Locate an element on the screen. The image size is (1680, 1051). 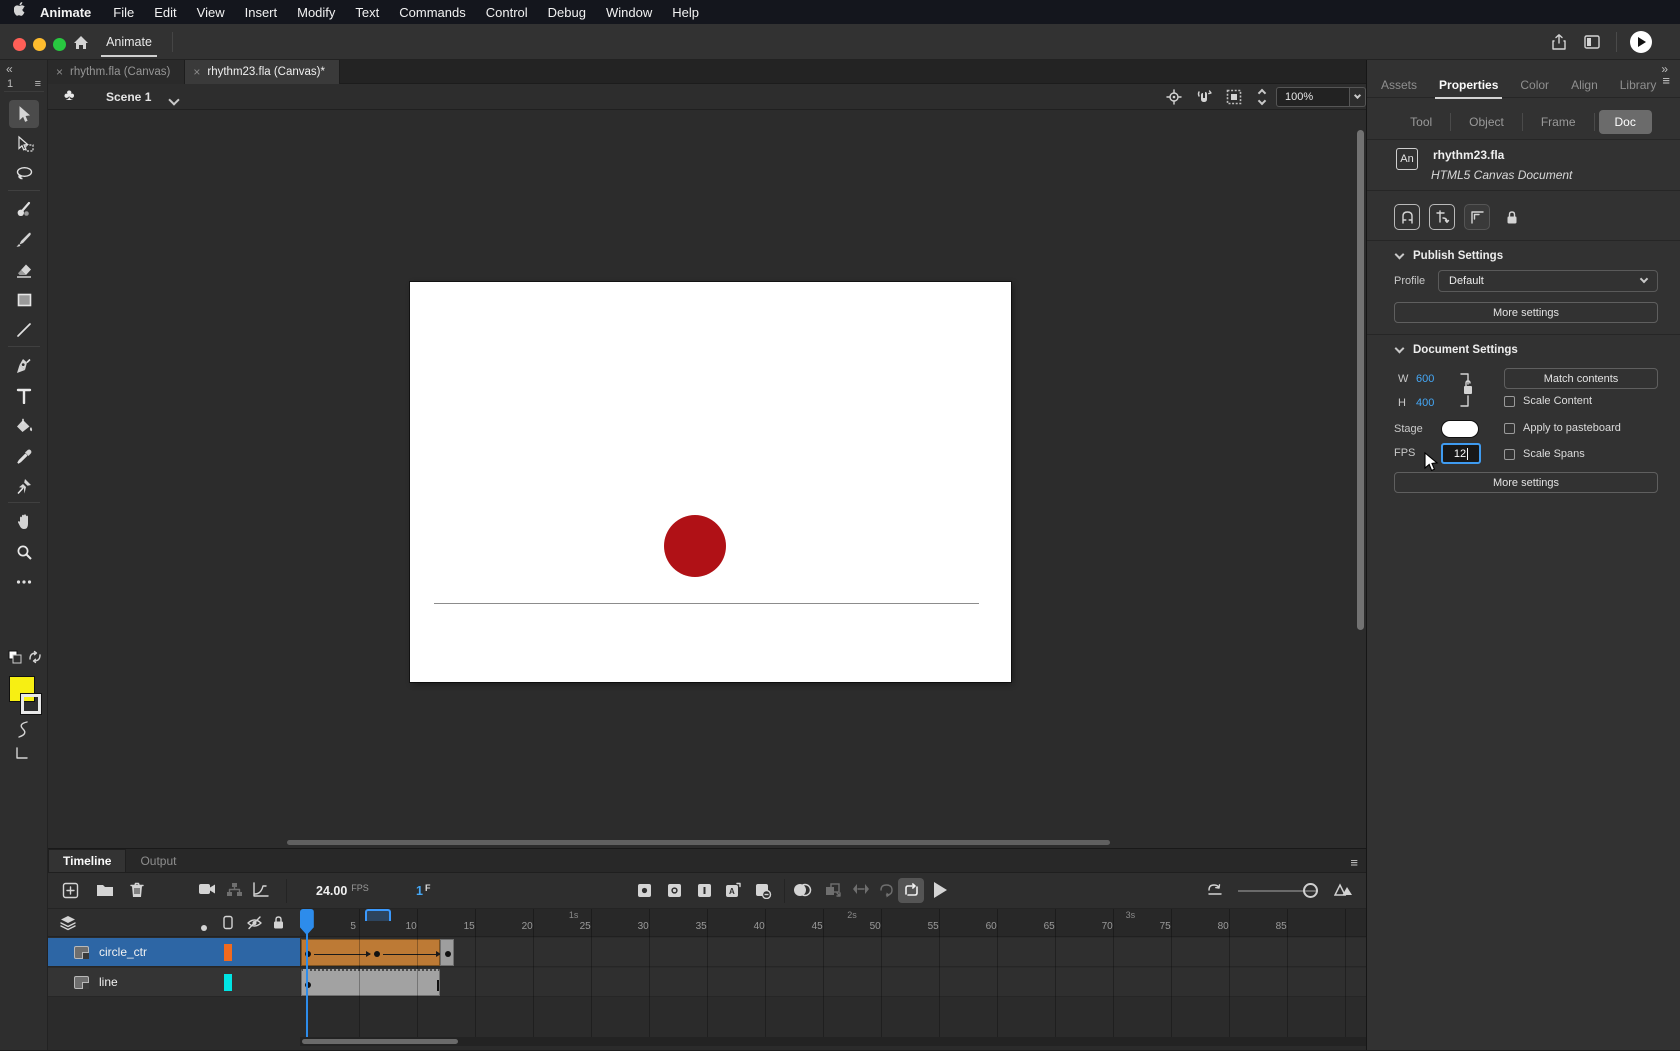
apply-pasteboard-checkbox is located at coordinates (1509, 428).